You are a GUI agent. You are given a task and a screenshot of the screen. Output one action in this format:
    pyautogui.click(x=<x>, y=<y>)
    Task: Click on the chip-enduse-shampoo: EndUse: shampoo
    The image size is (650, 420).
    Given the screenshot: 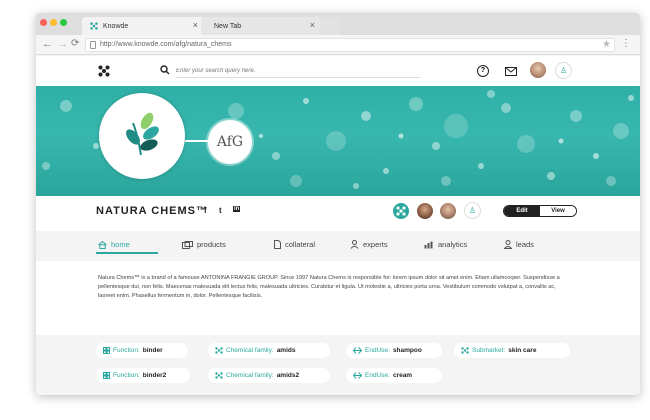 What is the action you would take?
    pyautogui.click(x=394, y=350)
    